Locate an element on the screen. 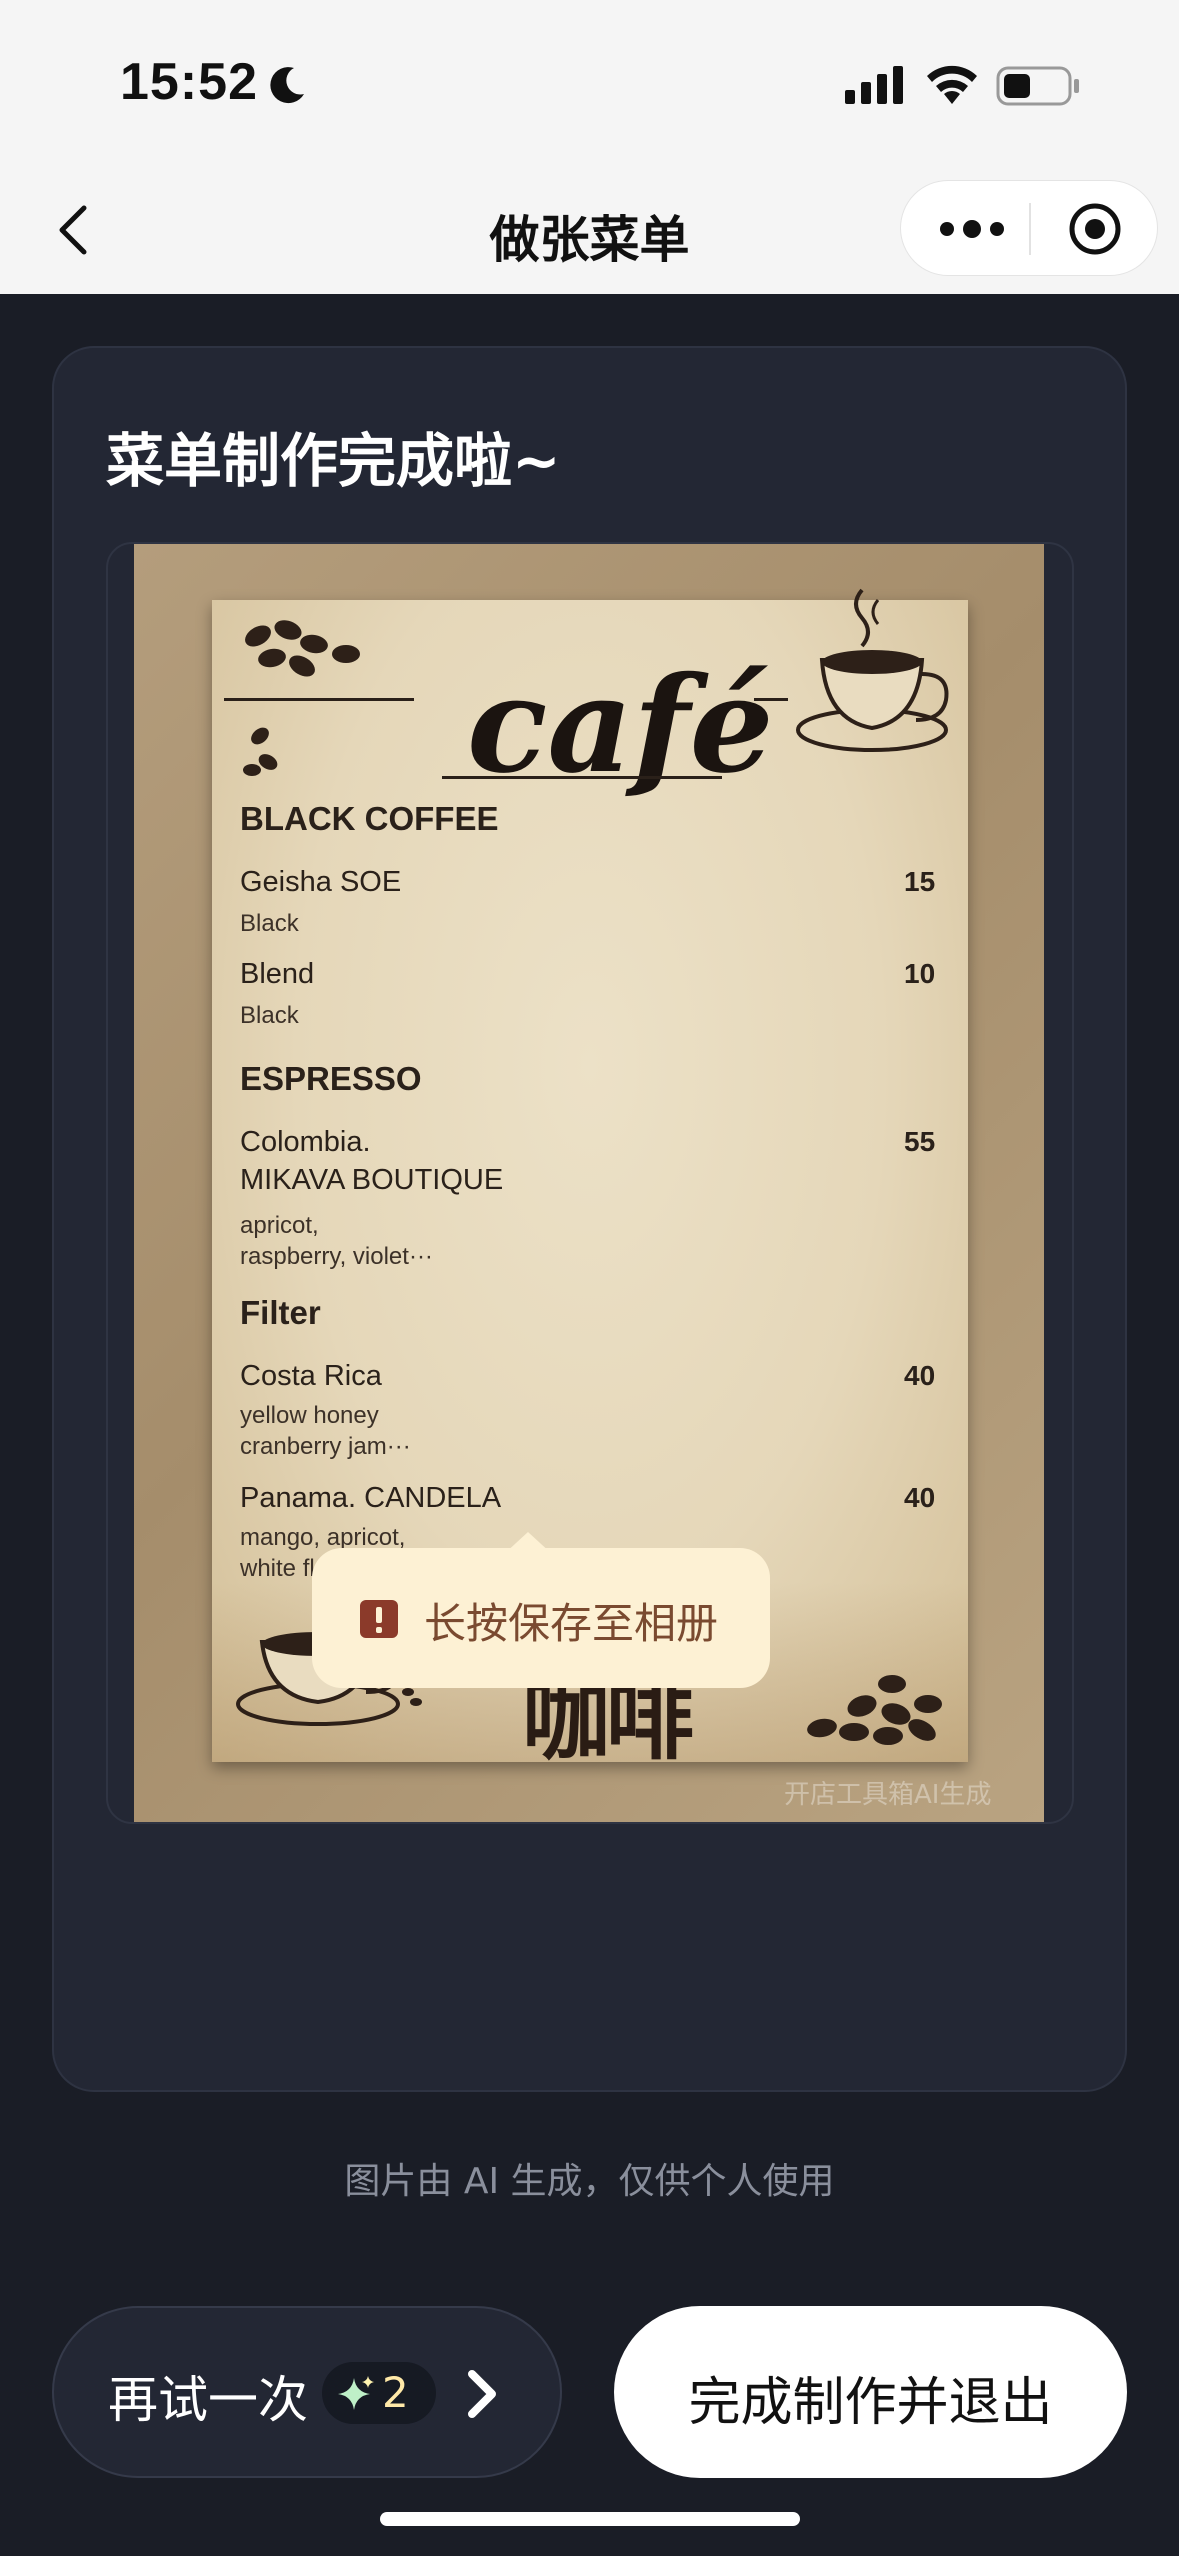  tooltip-text: 长按保存至相册 is located at coordinates (571, 1623).